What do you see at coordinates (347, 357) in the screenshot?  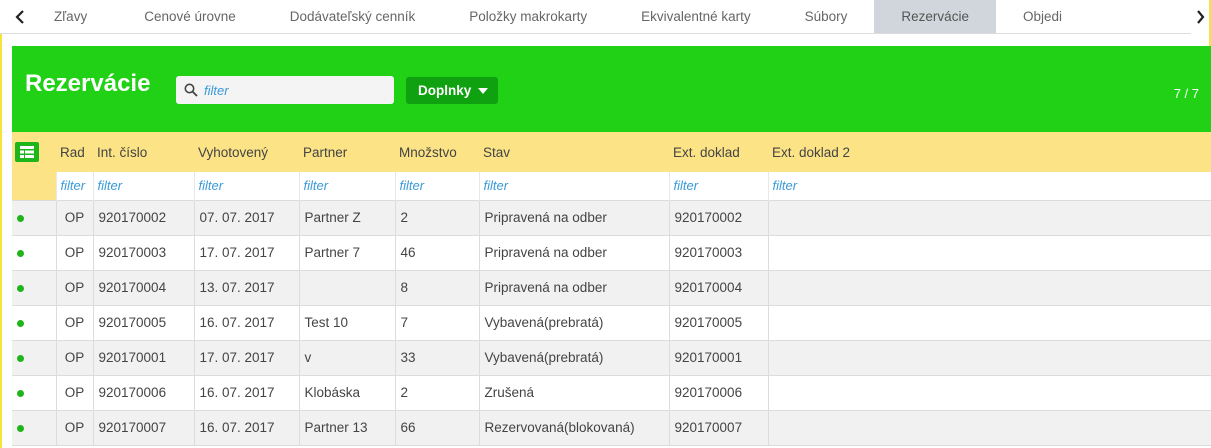 I see `cell-partner: v` at bounding box center [347, 357].